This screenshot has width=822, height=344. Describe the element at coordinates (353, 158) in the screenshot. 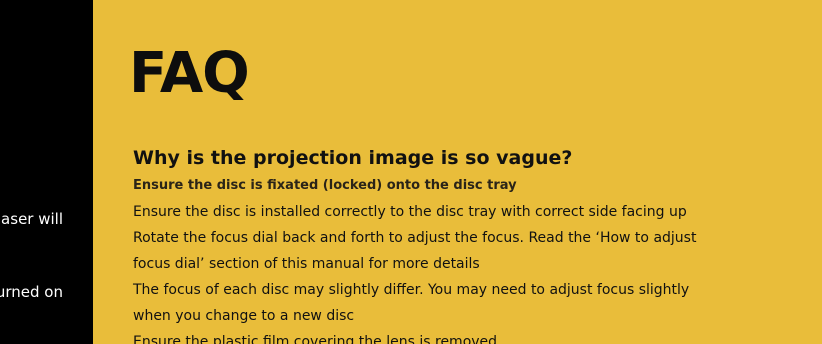

I see `faq-question: Why is the projection image is so vague?` at that location.